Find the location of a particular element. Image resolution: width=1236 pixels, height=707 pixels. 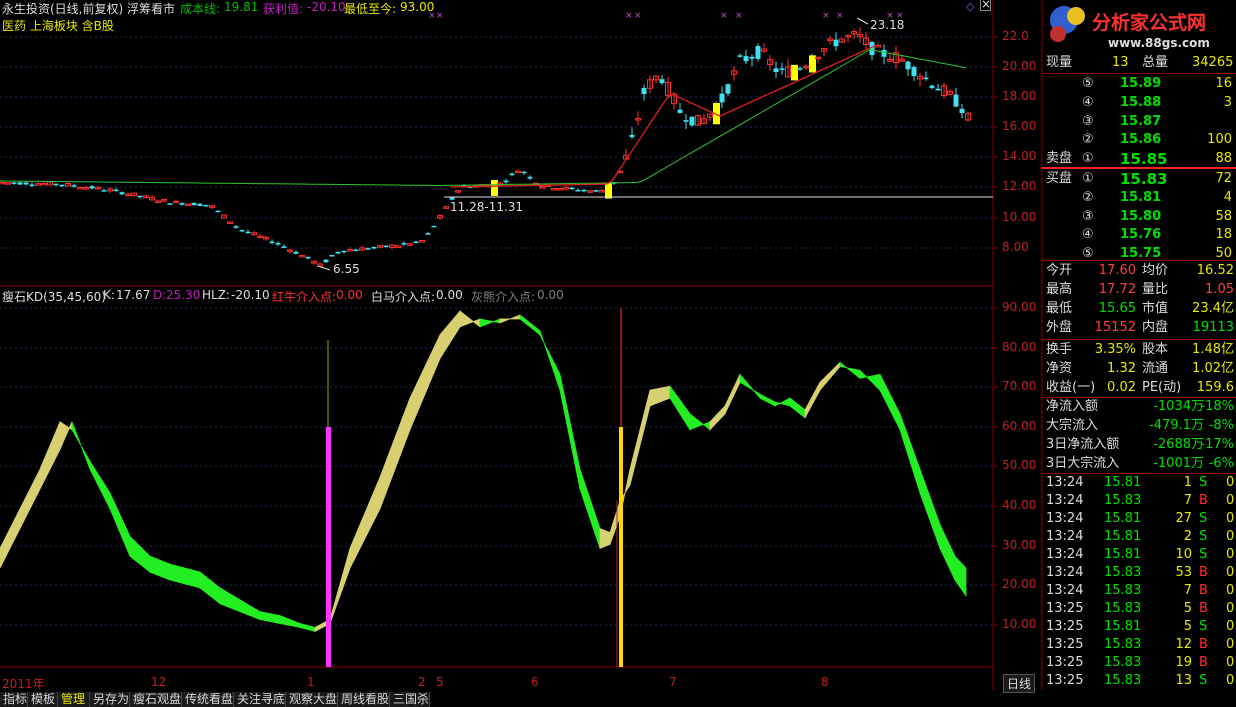

low-value: 93.00 is located at coordinates (417, 7).